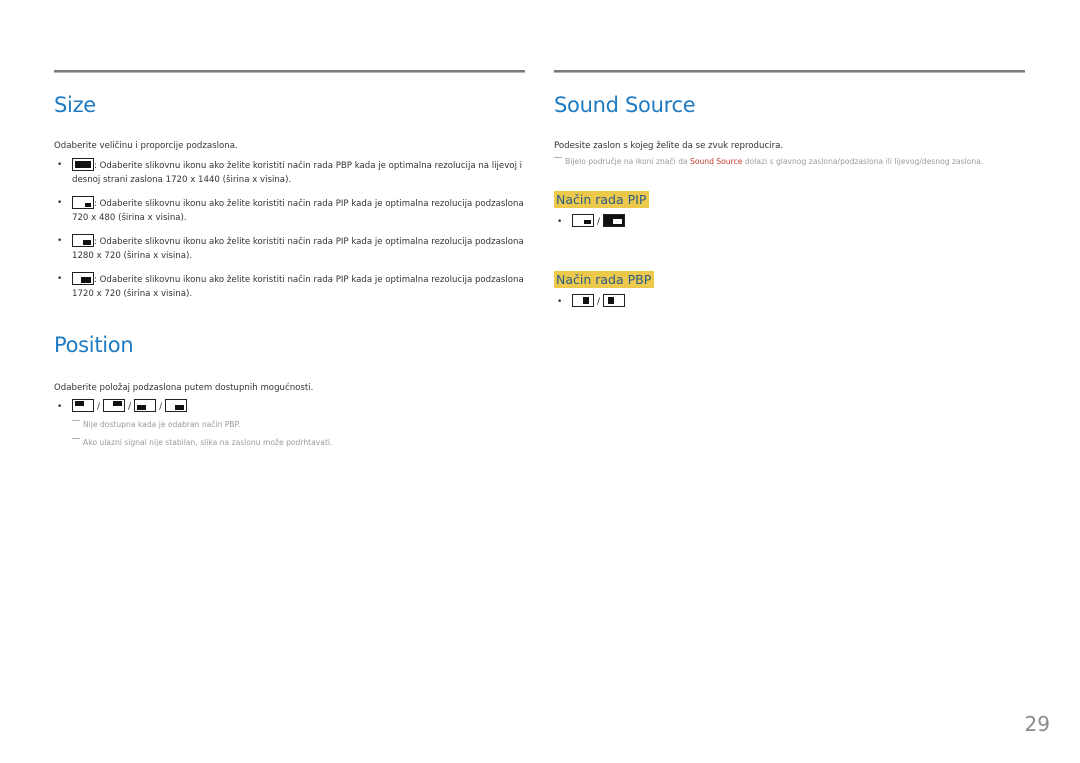  Describe the element at coordinates (176, 405) in the screenshot. I see `bottom-right-position-icon` at that location.